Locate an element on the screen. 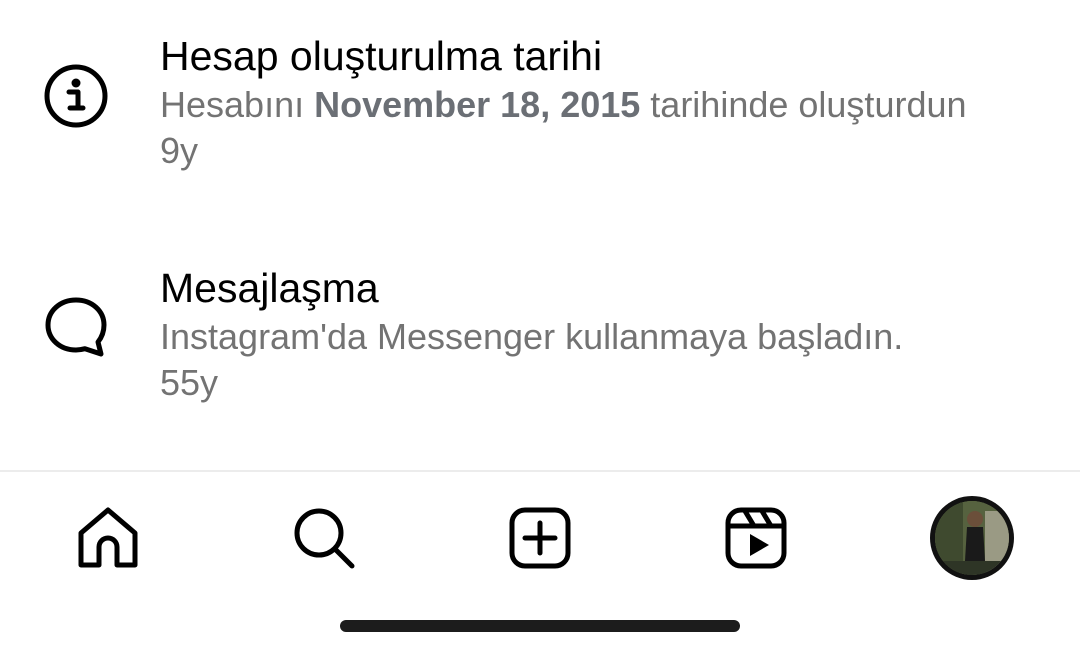 This screenshot has width=1080, height=648. search-icon is located at coordinates (324, 538).